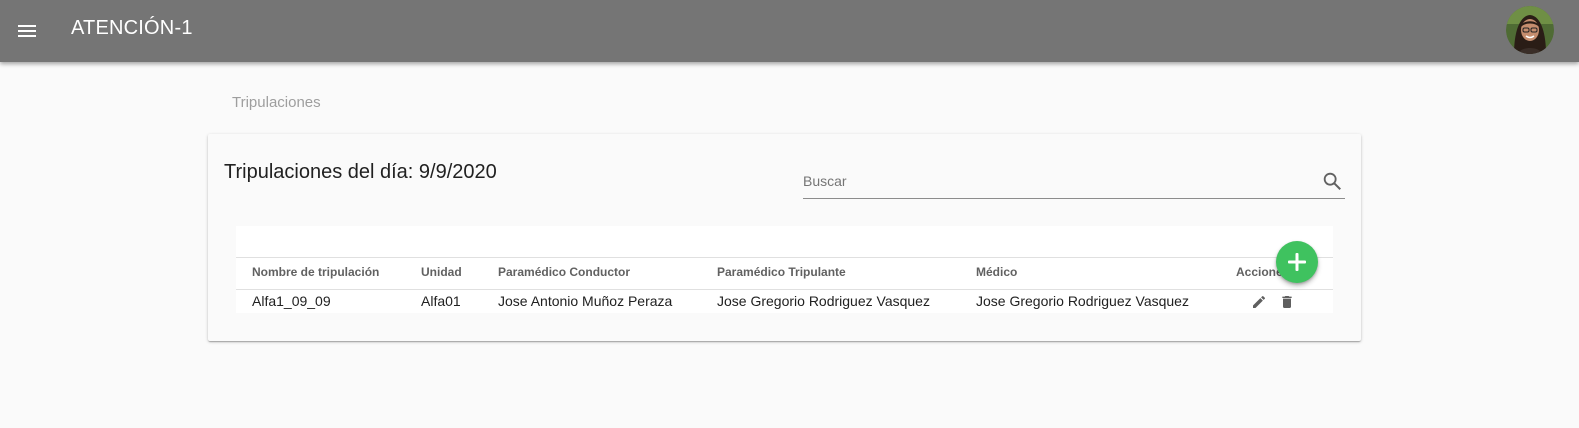  Describe the element at coordinates (441, 301) in the screenshot. I see `cell-unit: Alfa01` at that location.